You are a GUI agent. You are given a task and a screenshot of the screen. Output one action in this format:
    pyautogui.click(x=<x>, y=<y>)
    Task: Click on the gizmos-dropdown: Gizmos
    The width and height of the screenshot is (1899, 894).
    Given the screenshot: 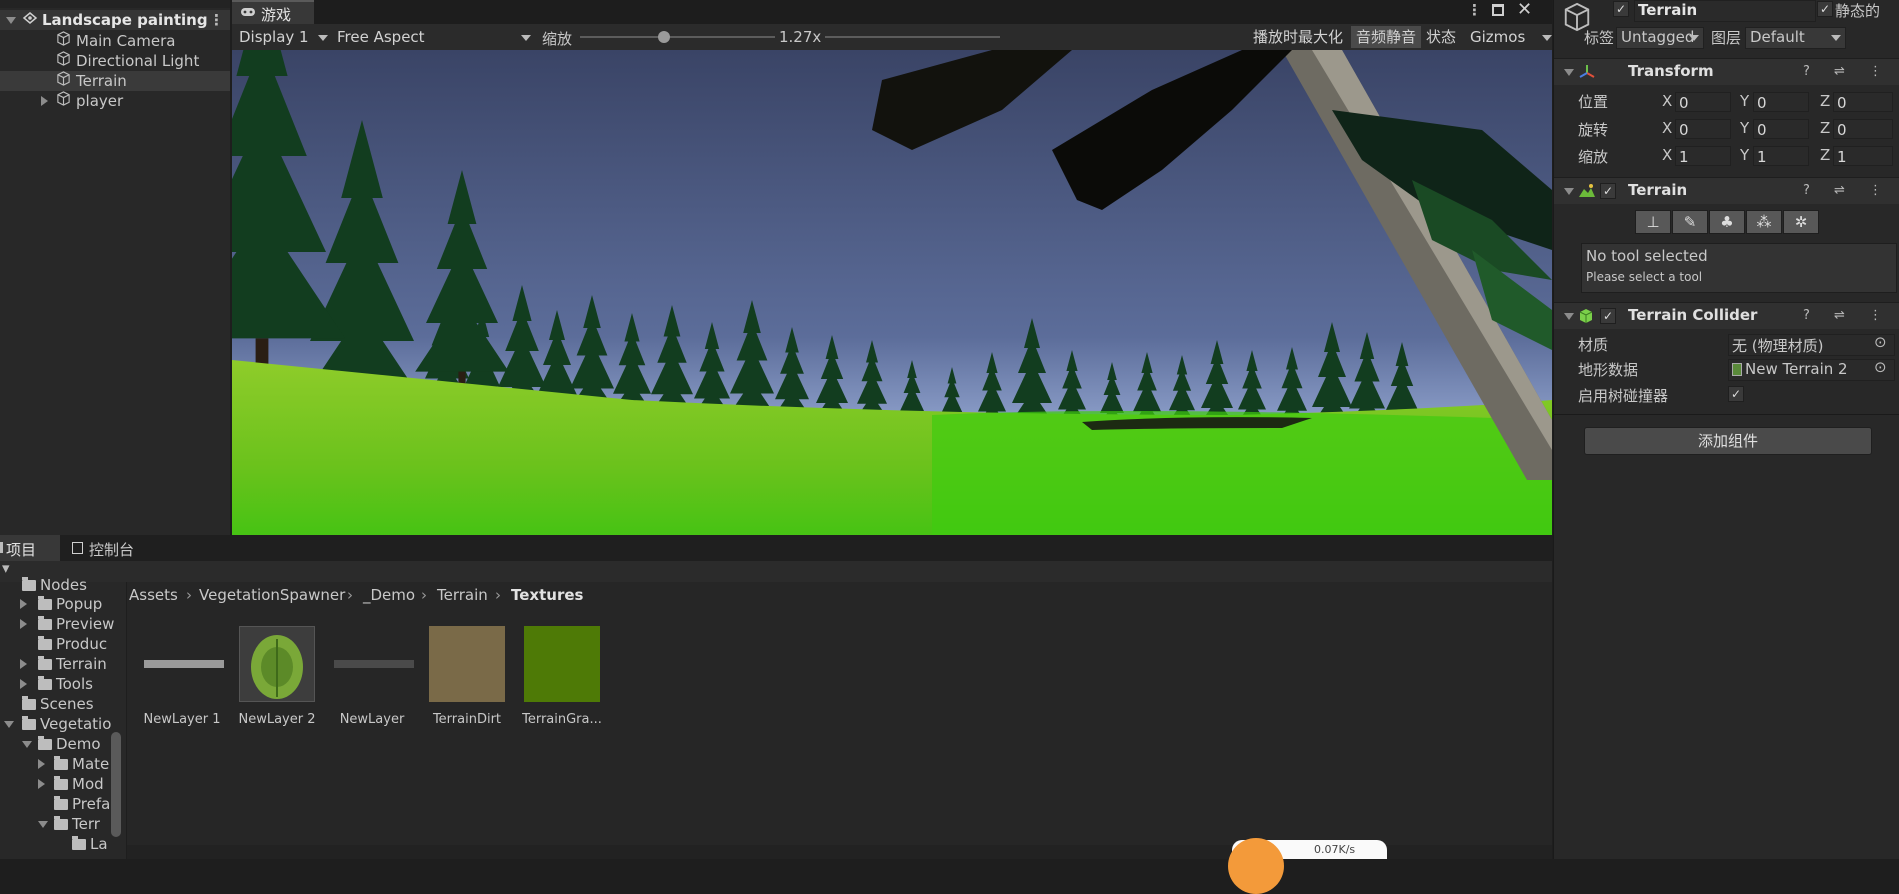 What is the action you would take?
    pyautogui.click(x=1510, y=37)
    